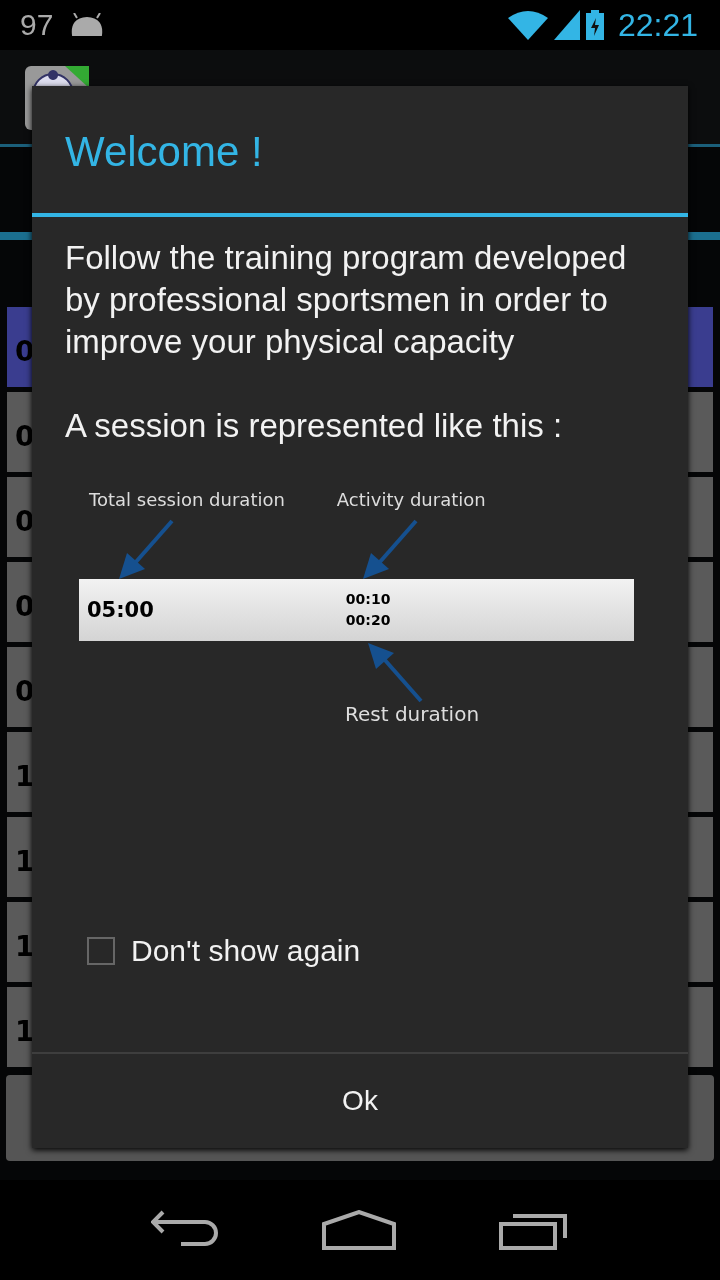 The height and width of the screenshot is (1280, 720). I want to click on ok-button: Ok, so click(360, 1100).